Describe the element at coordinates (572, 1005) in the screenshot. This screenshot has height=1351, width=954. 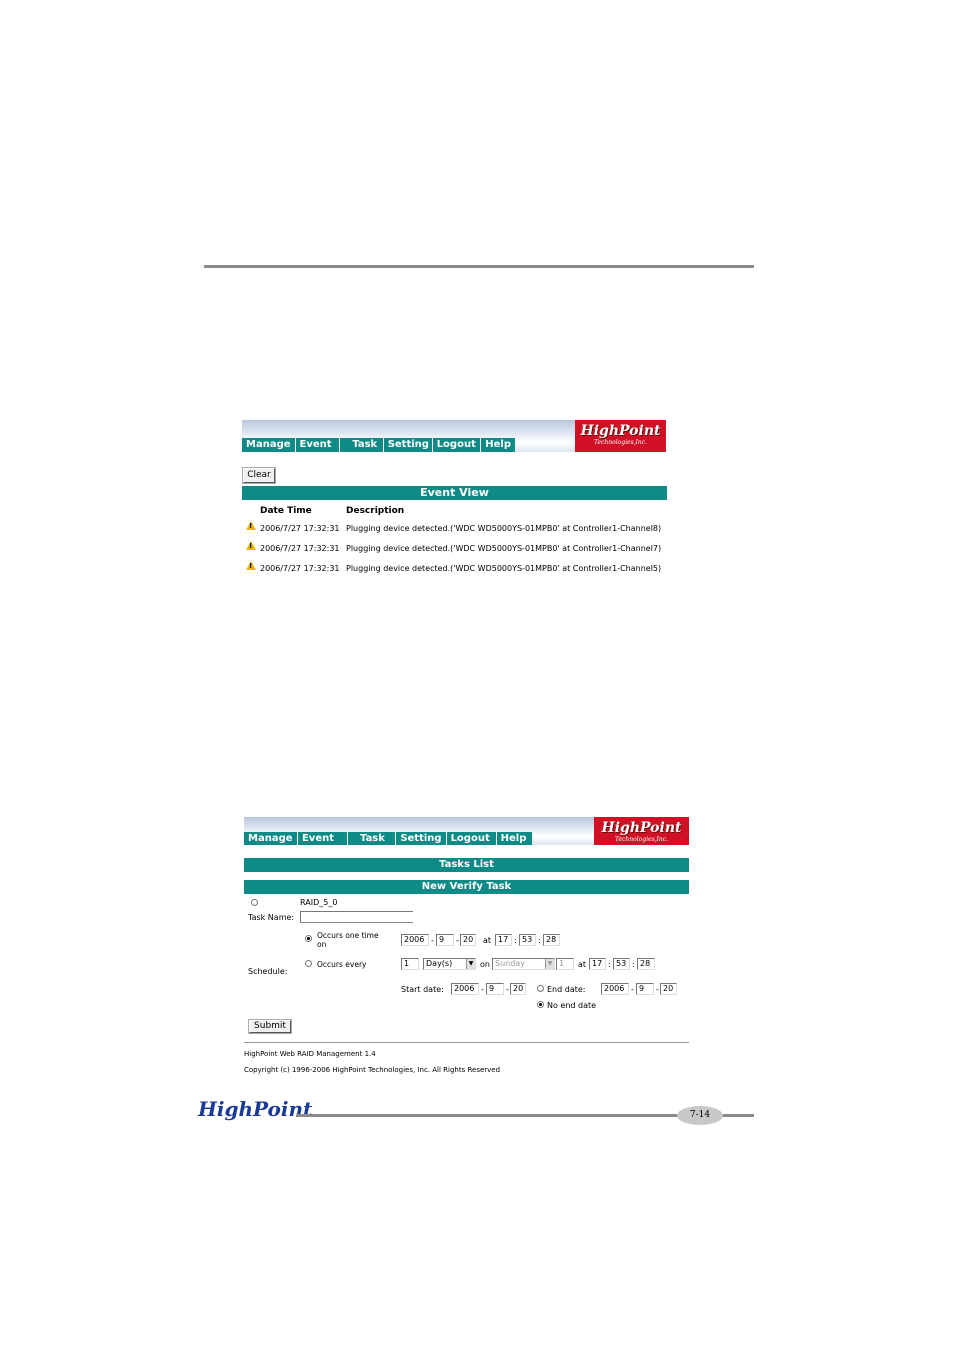
I see `no-end-date-label: No end date` at that location.